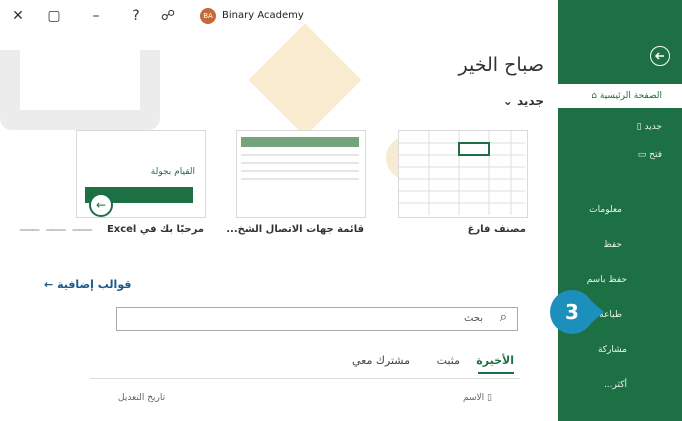 The width and height of the screenshot is (682, 421). What do you see at coordinates (649, 127) in the screenshot?
I see `sidebar-item-new: جديد ▯` at bounding box center [649, 127].